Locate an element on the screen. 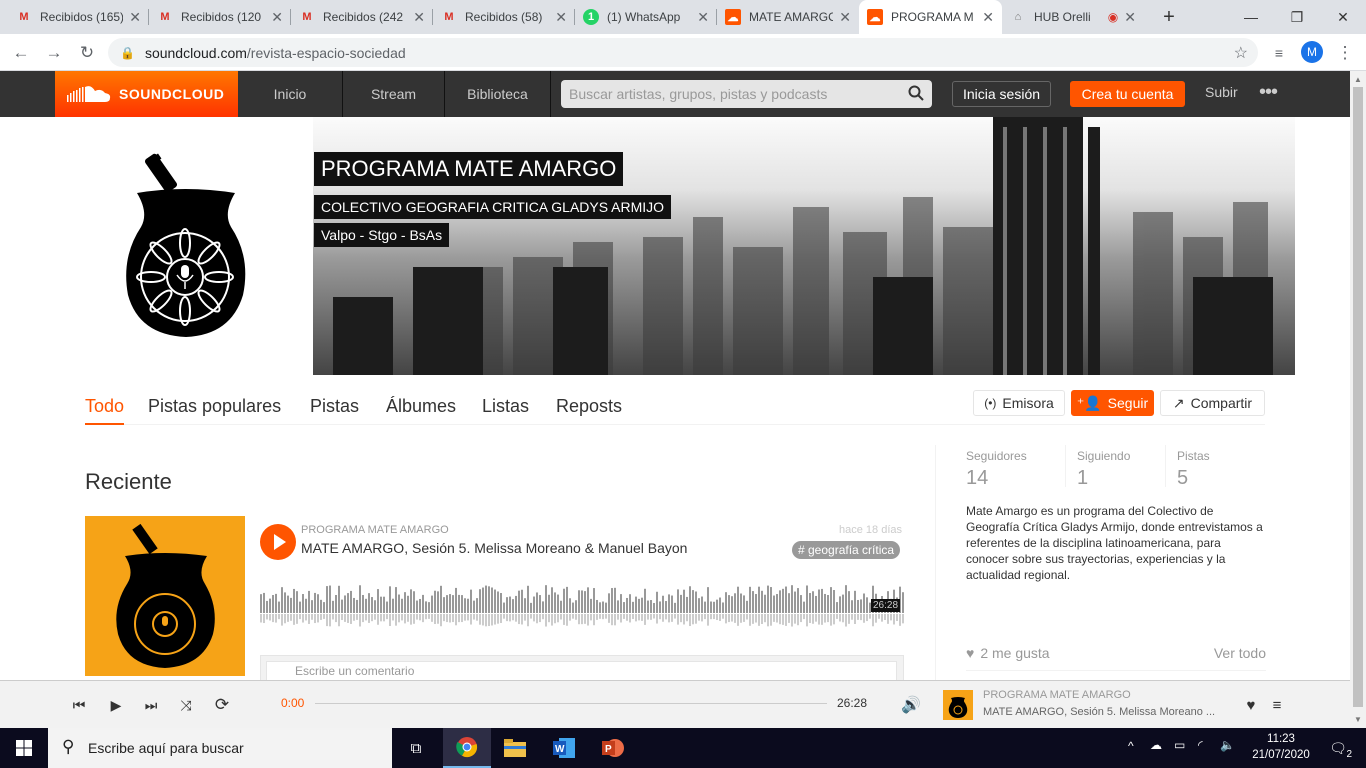 Image resolution: width=1366 pixels, height=768 pixels. browser-tab-active: ☁ PROGRAMA M ✕ is located at coordinates (930, 17).